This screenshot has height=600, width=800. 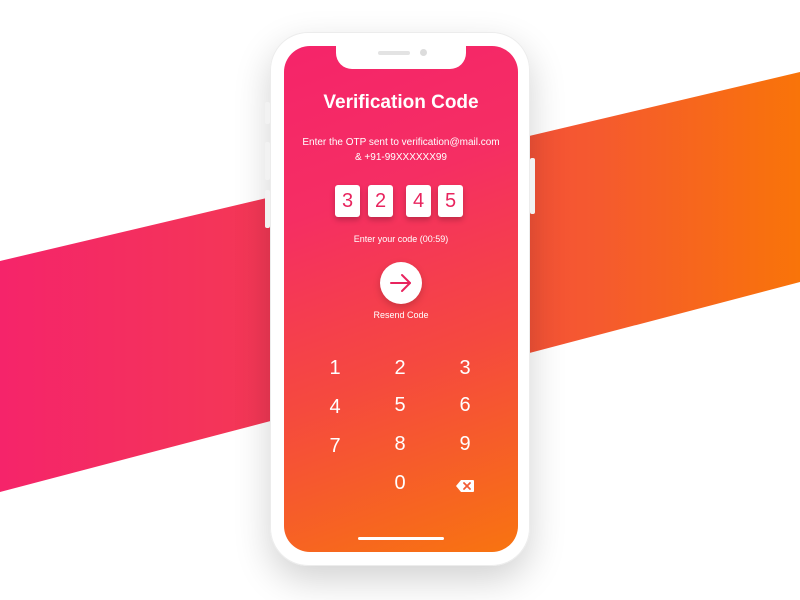 What do you see at coordinates (380, 201) in the screenshot?
I see `otp-digit-2: 2` at bounding box center [380, 201].